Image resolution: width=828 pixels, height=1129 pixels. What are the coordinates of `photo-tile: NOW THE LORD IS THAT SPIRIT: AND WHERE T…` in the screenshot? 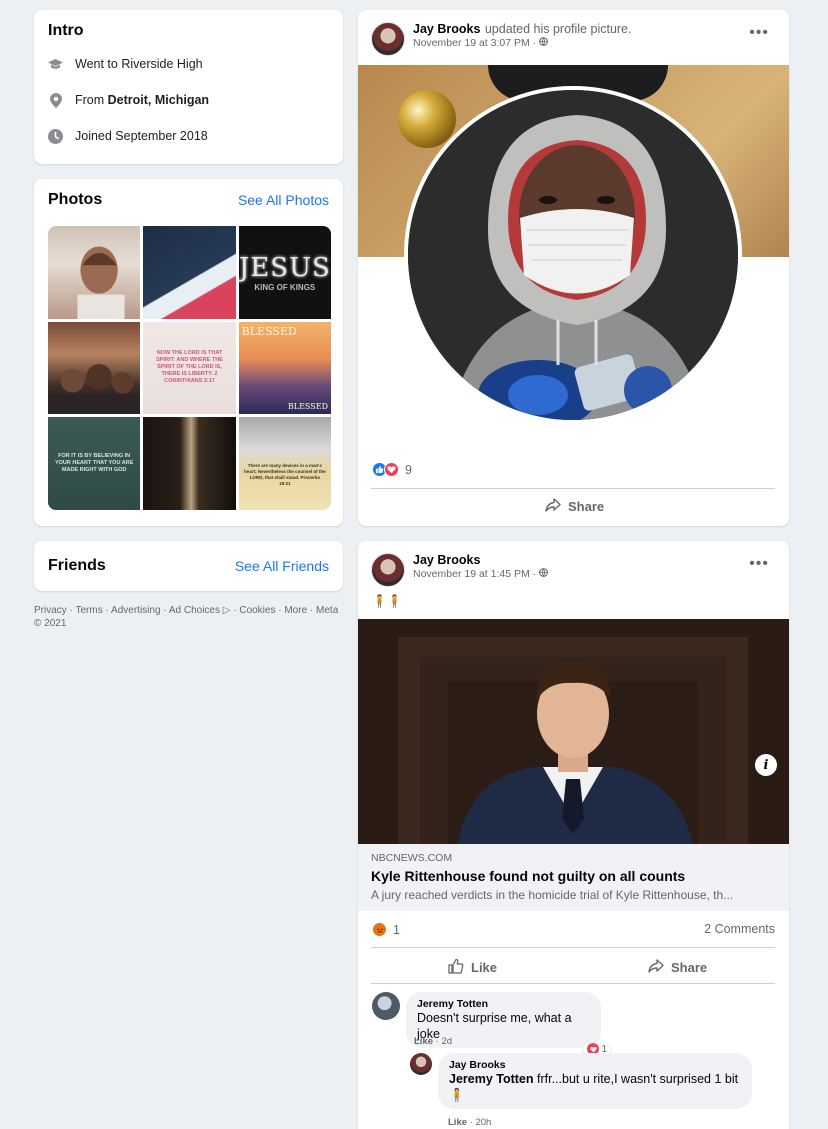 It's located at (189, 368).